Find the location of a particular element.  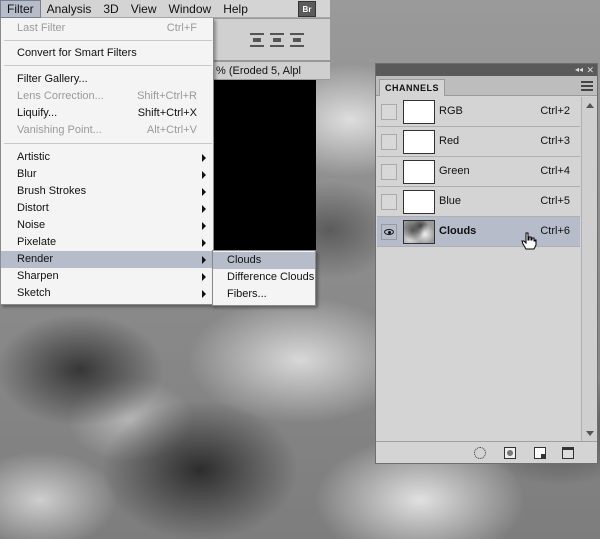

menu-help: Help is located at coordinates (235, 9).